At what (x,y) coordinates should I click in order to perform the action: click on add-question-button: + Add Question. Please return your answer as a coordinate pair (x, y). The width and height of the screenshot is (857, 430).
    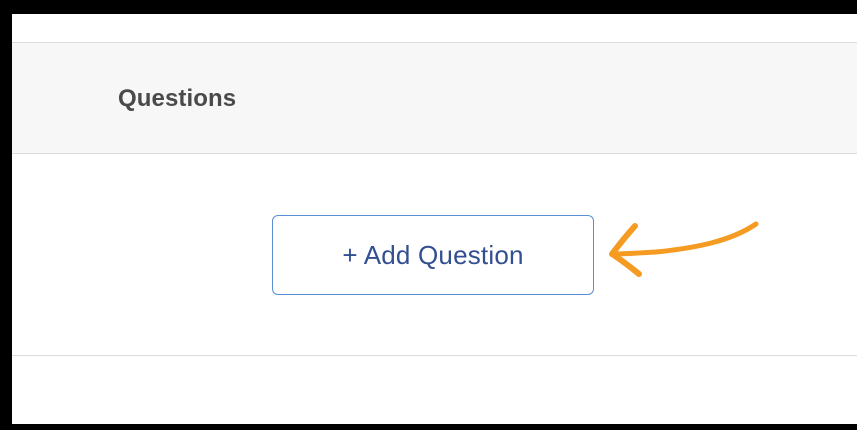
    Looking at the image, I should click on (433, 255).